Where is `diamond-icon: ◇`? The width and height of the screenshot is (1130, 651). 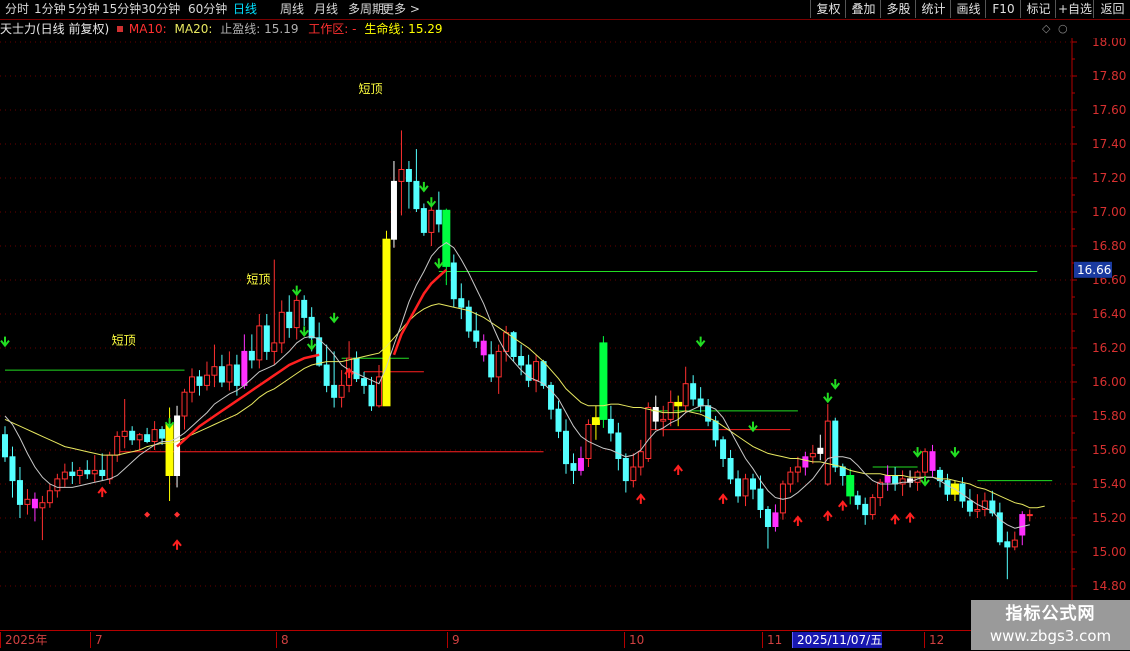 diamond-icon: ◇ is located at coordinates (1046, 29).